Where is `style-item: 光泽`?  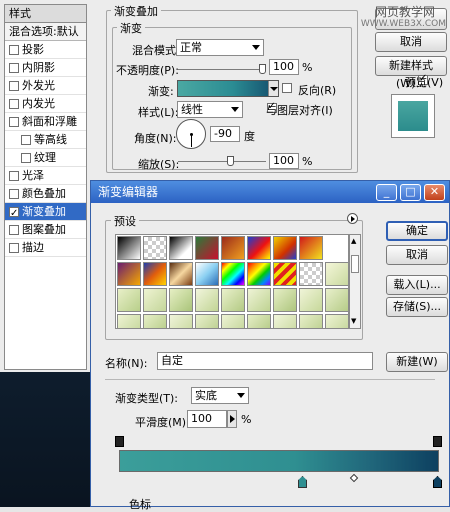
style-item: 光泽 is located at coordinates (45, 176).